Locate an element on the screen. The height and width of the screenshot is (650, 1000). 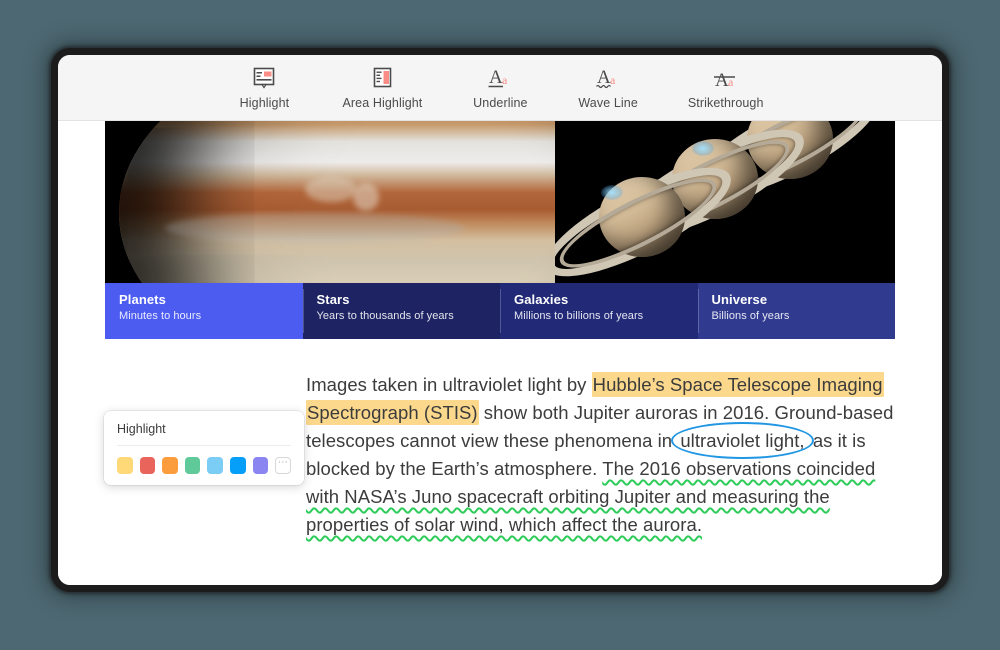
banner-title: Universe is located at coordinates (739, 299).